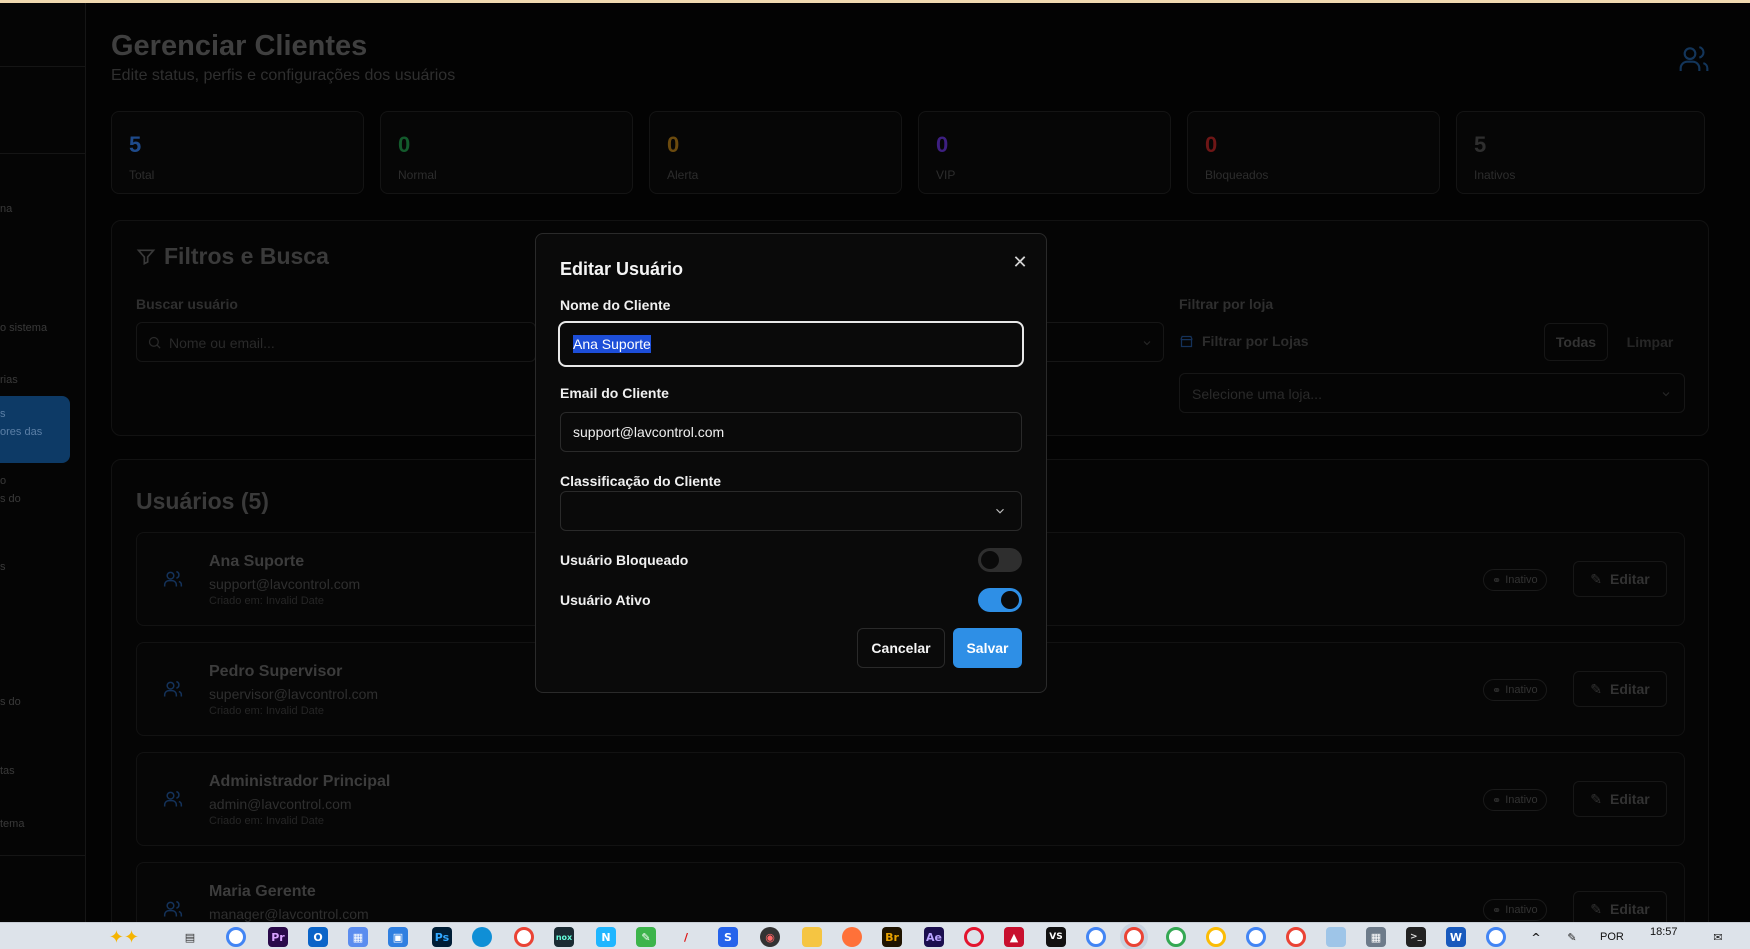  Describe the element at coordinates (622, 269) in the screenshot. I see `dialog-title: Editar Usuário` at that location.